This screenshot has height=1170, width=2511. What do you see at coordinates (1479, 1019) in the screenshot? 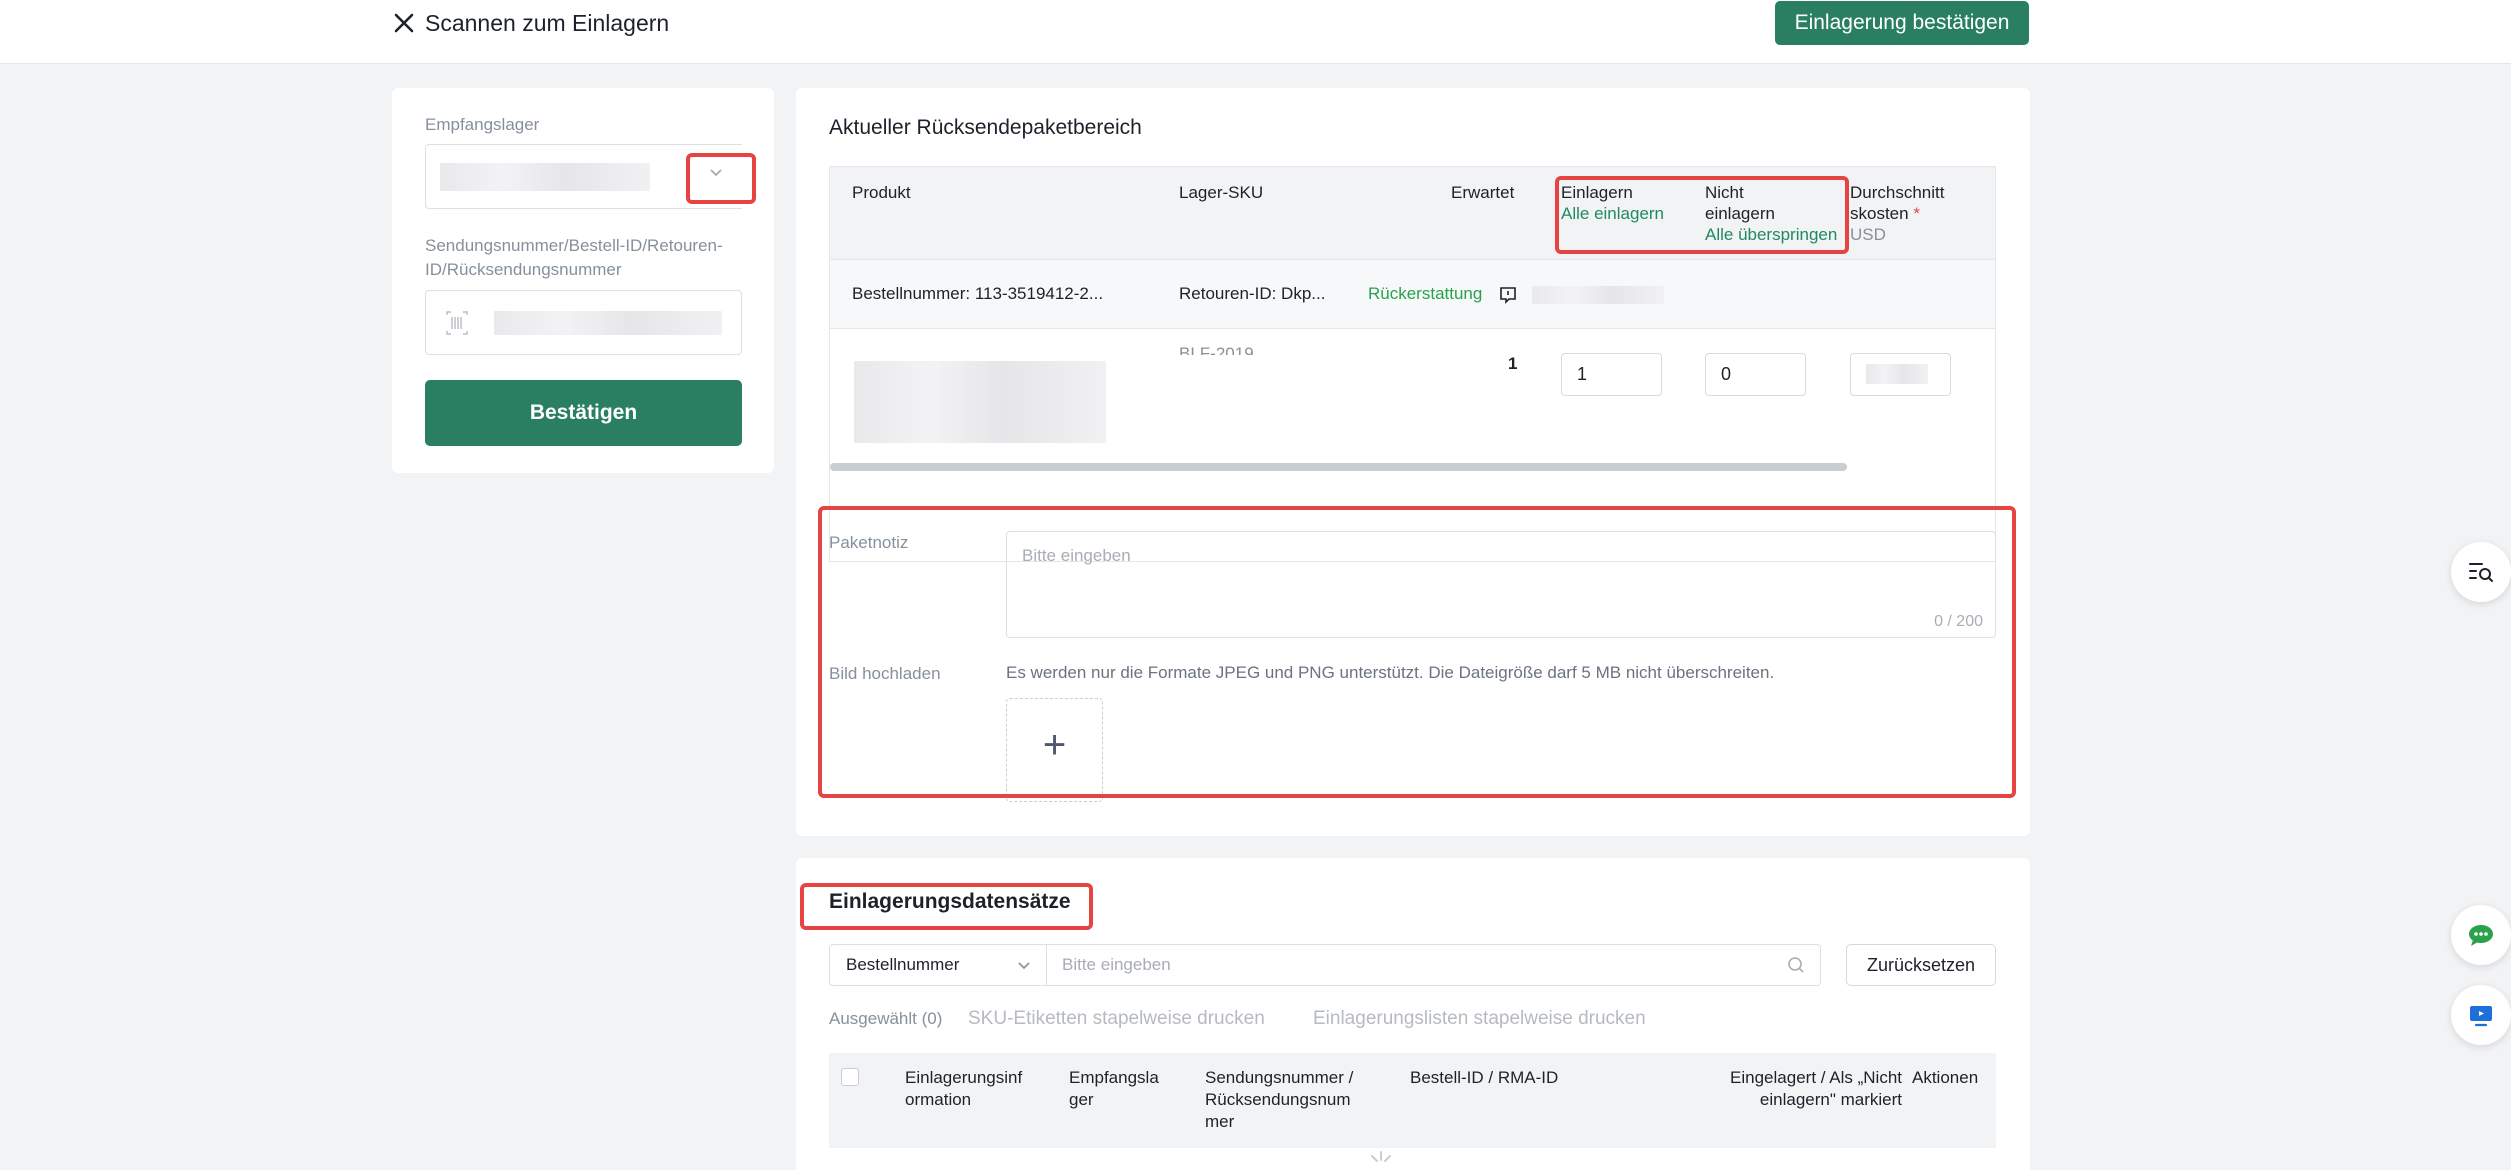
I see `print-storage-lists-button: Einlagerungslisten stapelweise drucken` at bounding box center [1479, 1019].